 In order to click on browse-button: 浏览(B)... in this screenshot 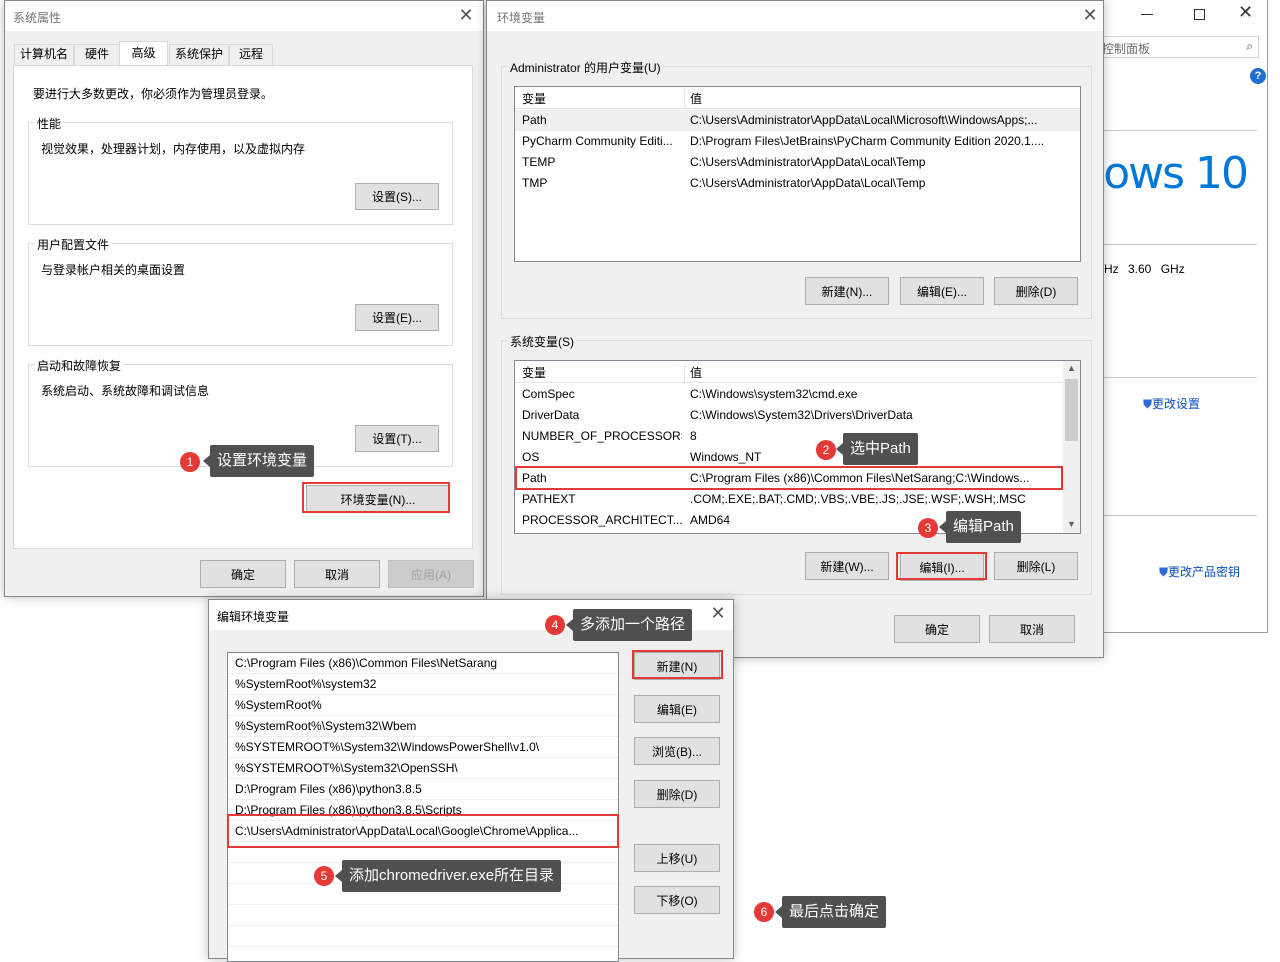, I will do `click(677, 751)`.